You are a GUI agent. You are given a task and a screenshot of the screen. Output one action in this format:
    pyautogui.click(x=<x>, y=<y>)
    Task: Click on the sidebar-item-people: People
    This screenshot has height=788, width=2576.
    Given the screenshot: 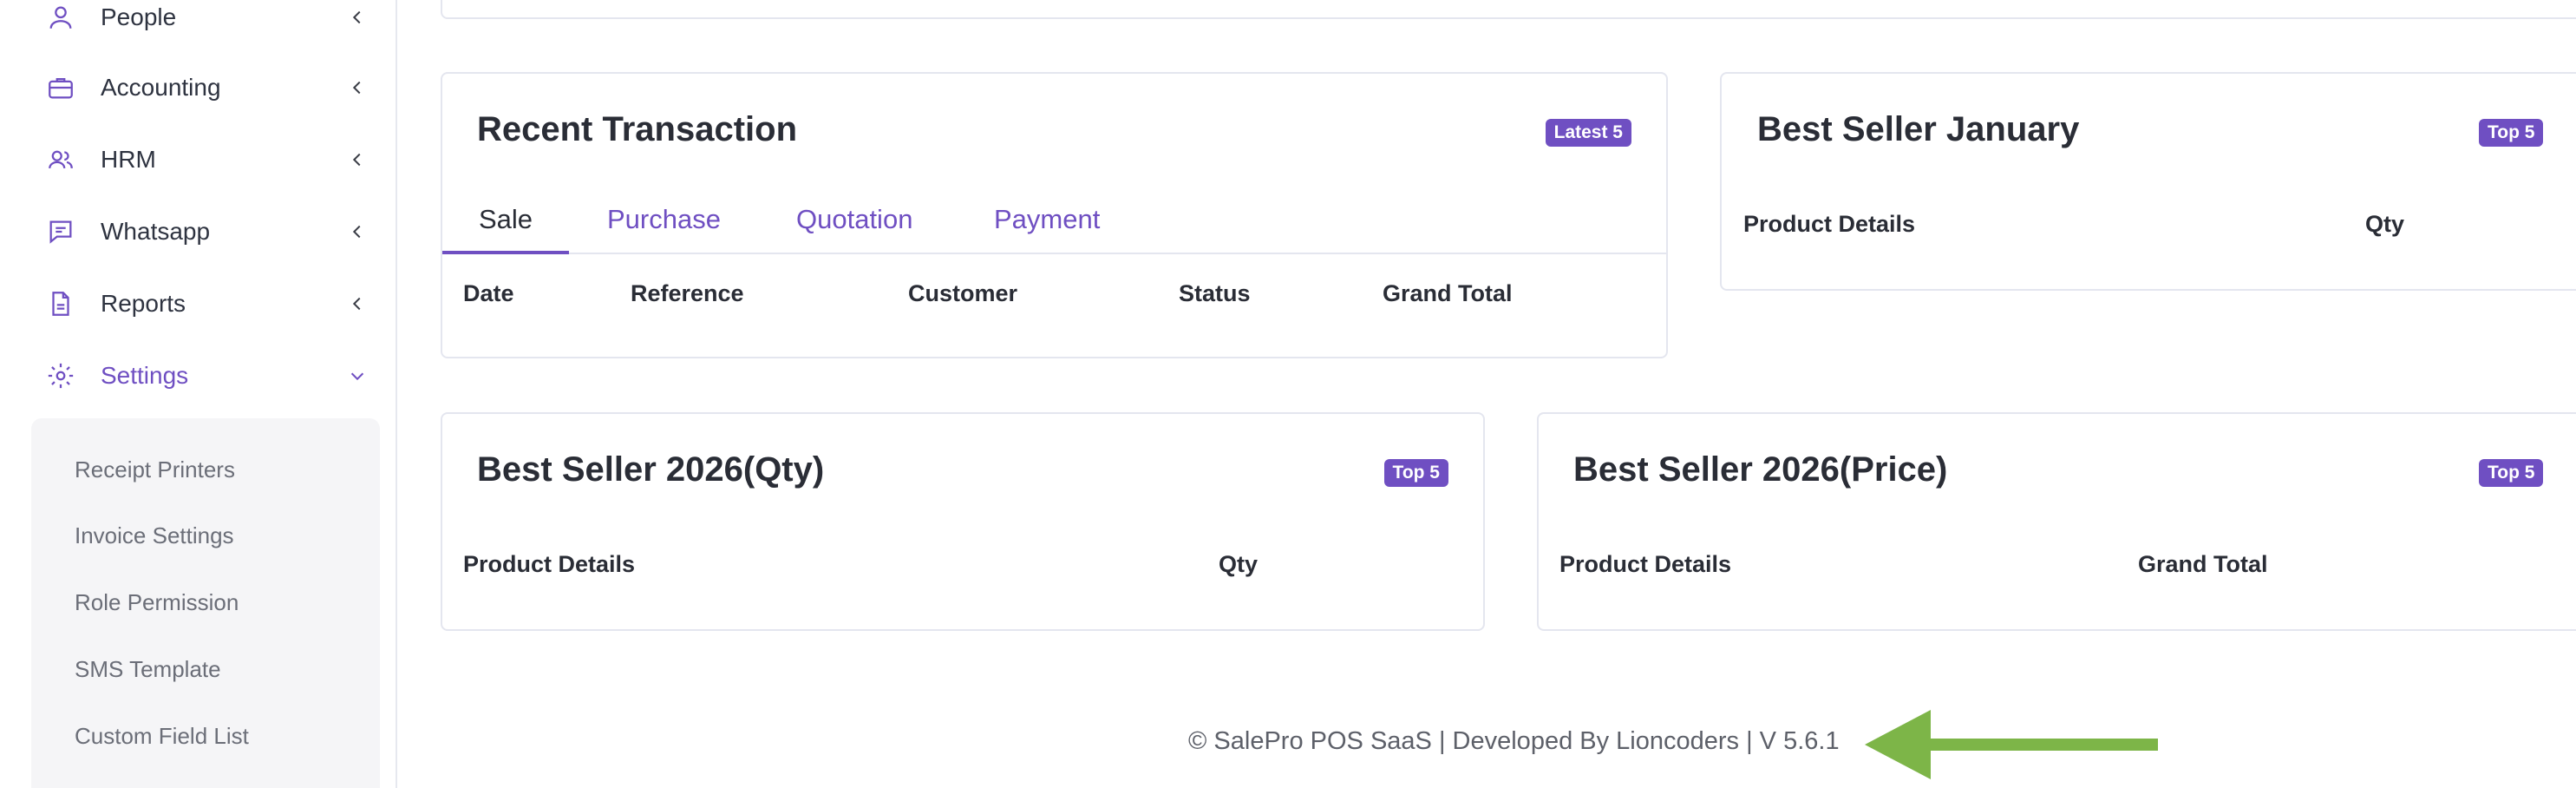 What is the action you would take?
    pyautogui.click(x=198, y=21)
    